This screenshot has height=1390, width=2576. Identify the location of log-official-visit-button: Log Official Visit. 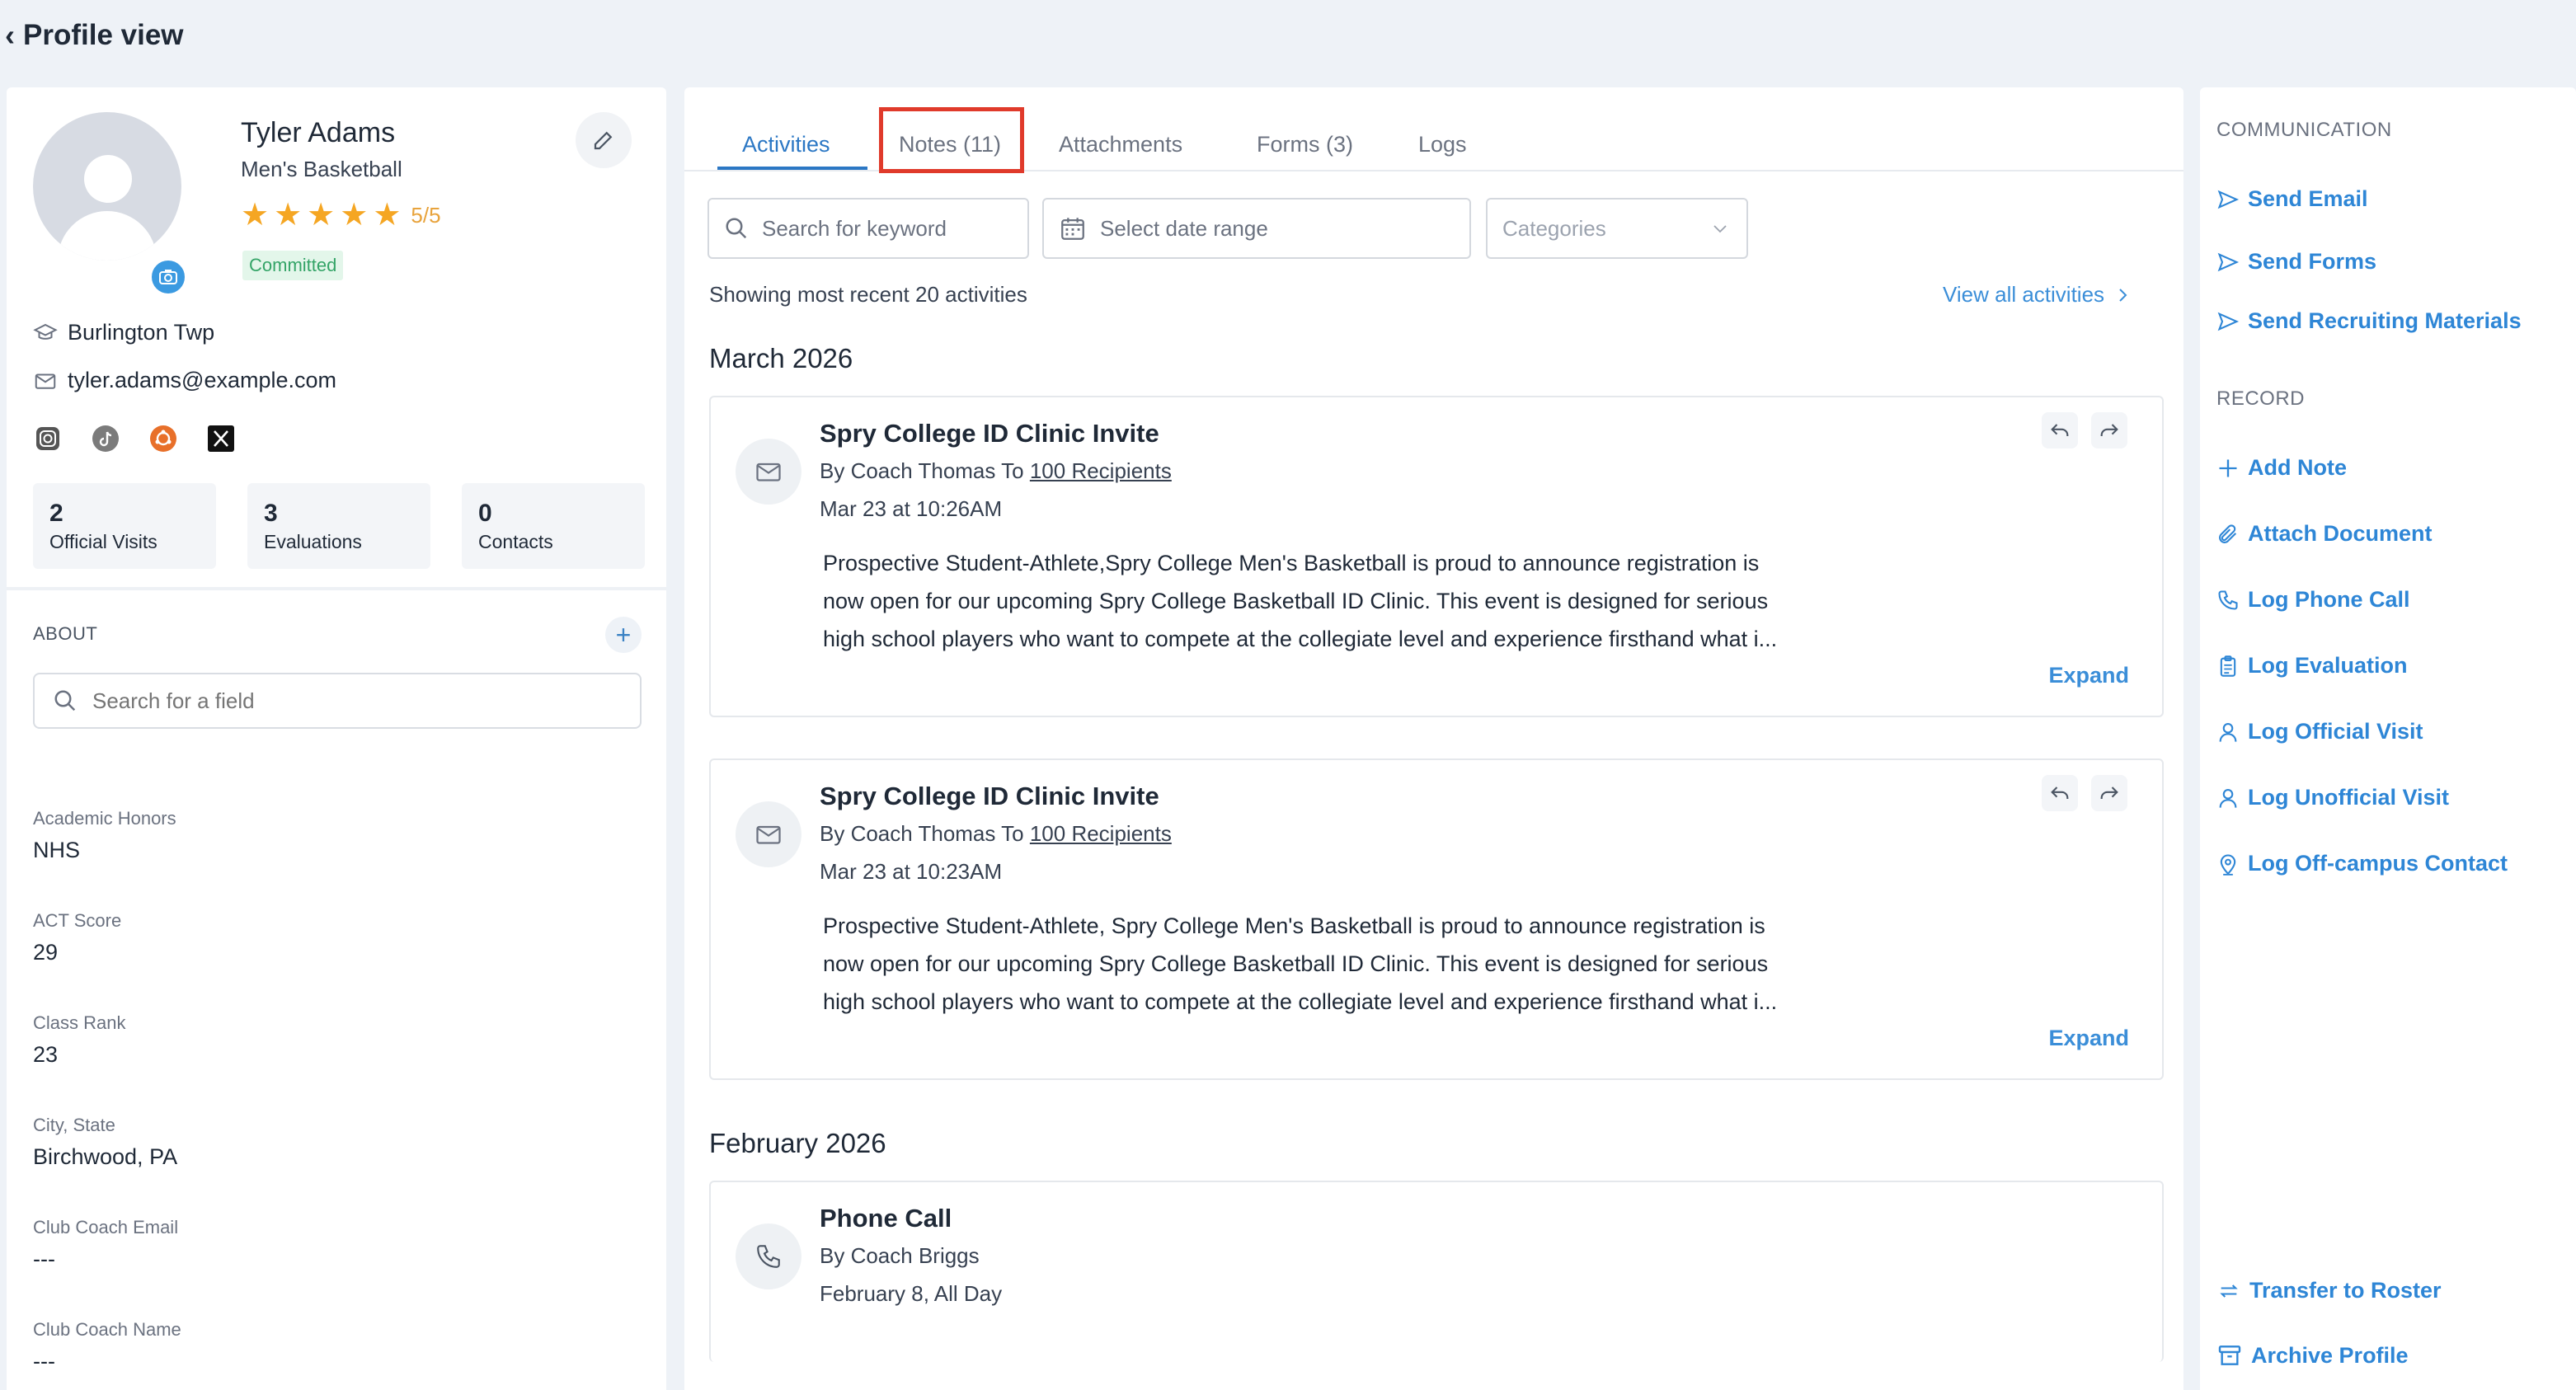
(2319, 731).